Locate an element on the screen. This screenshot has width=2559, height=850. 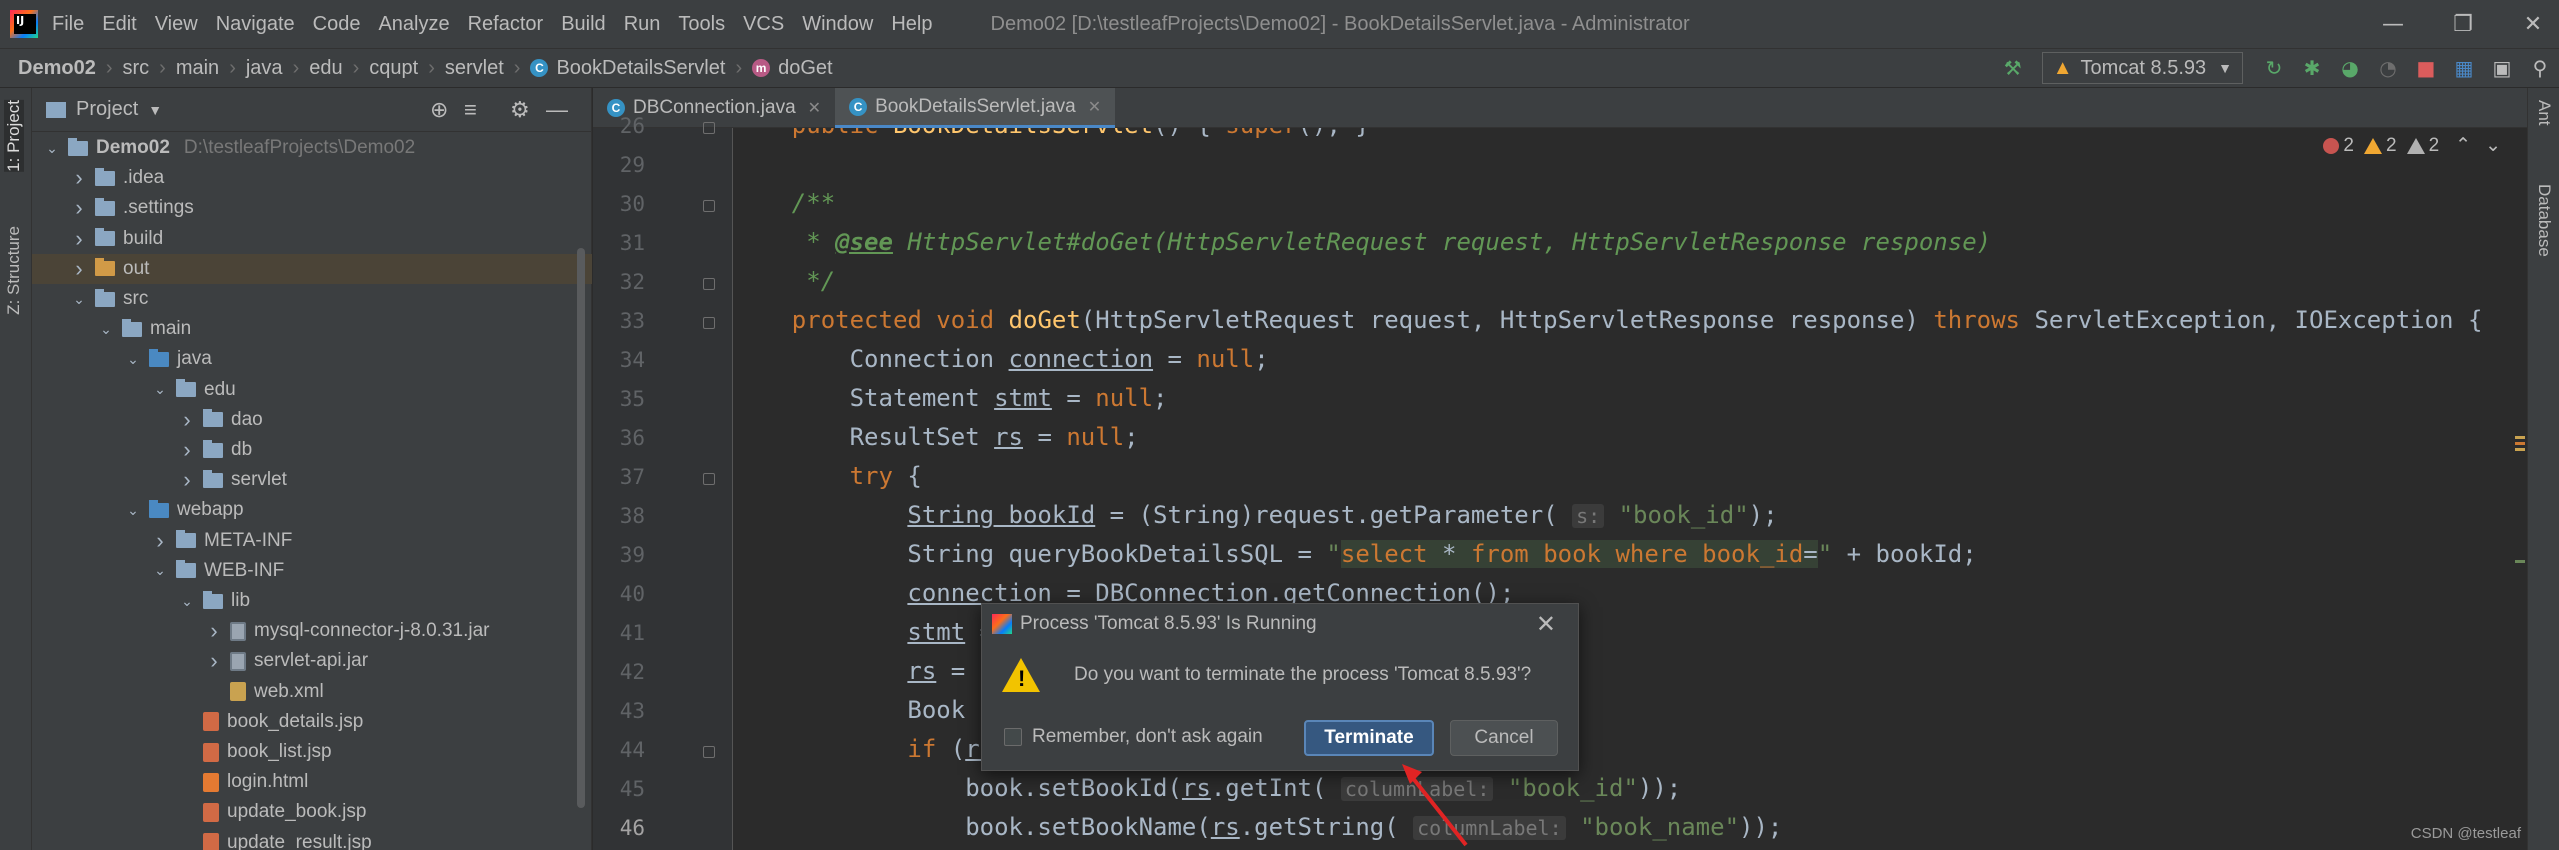
tree-item-edu: ⌄ edu is located at coordinates (312, 390).